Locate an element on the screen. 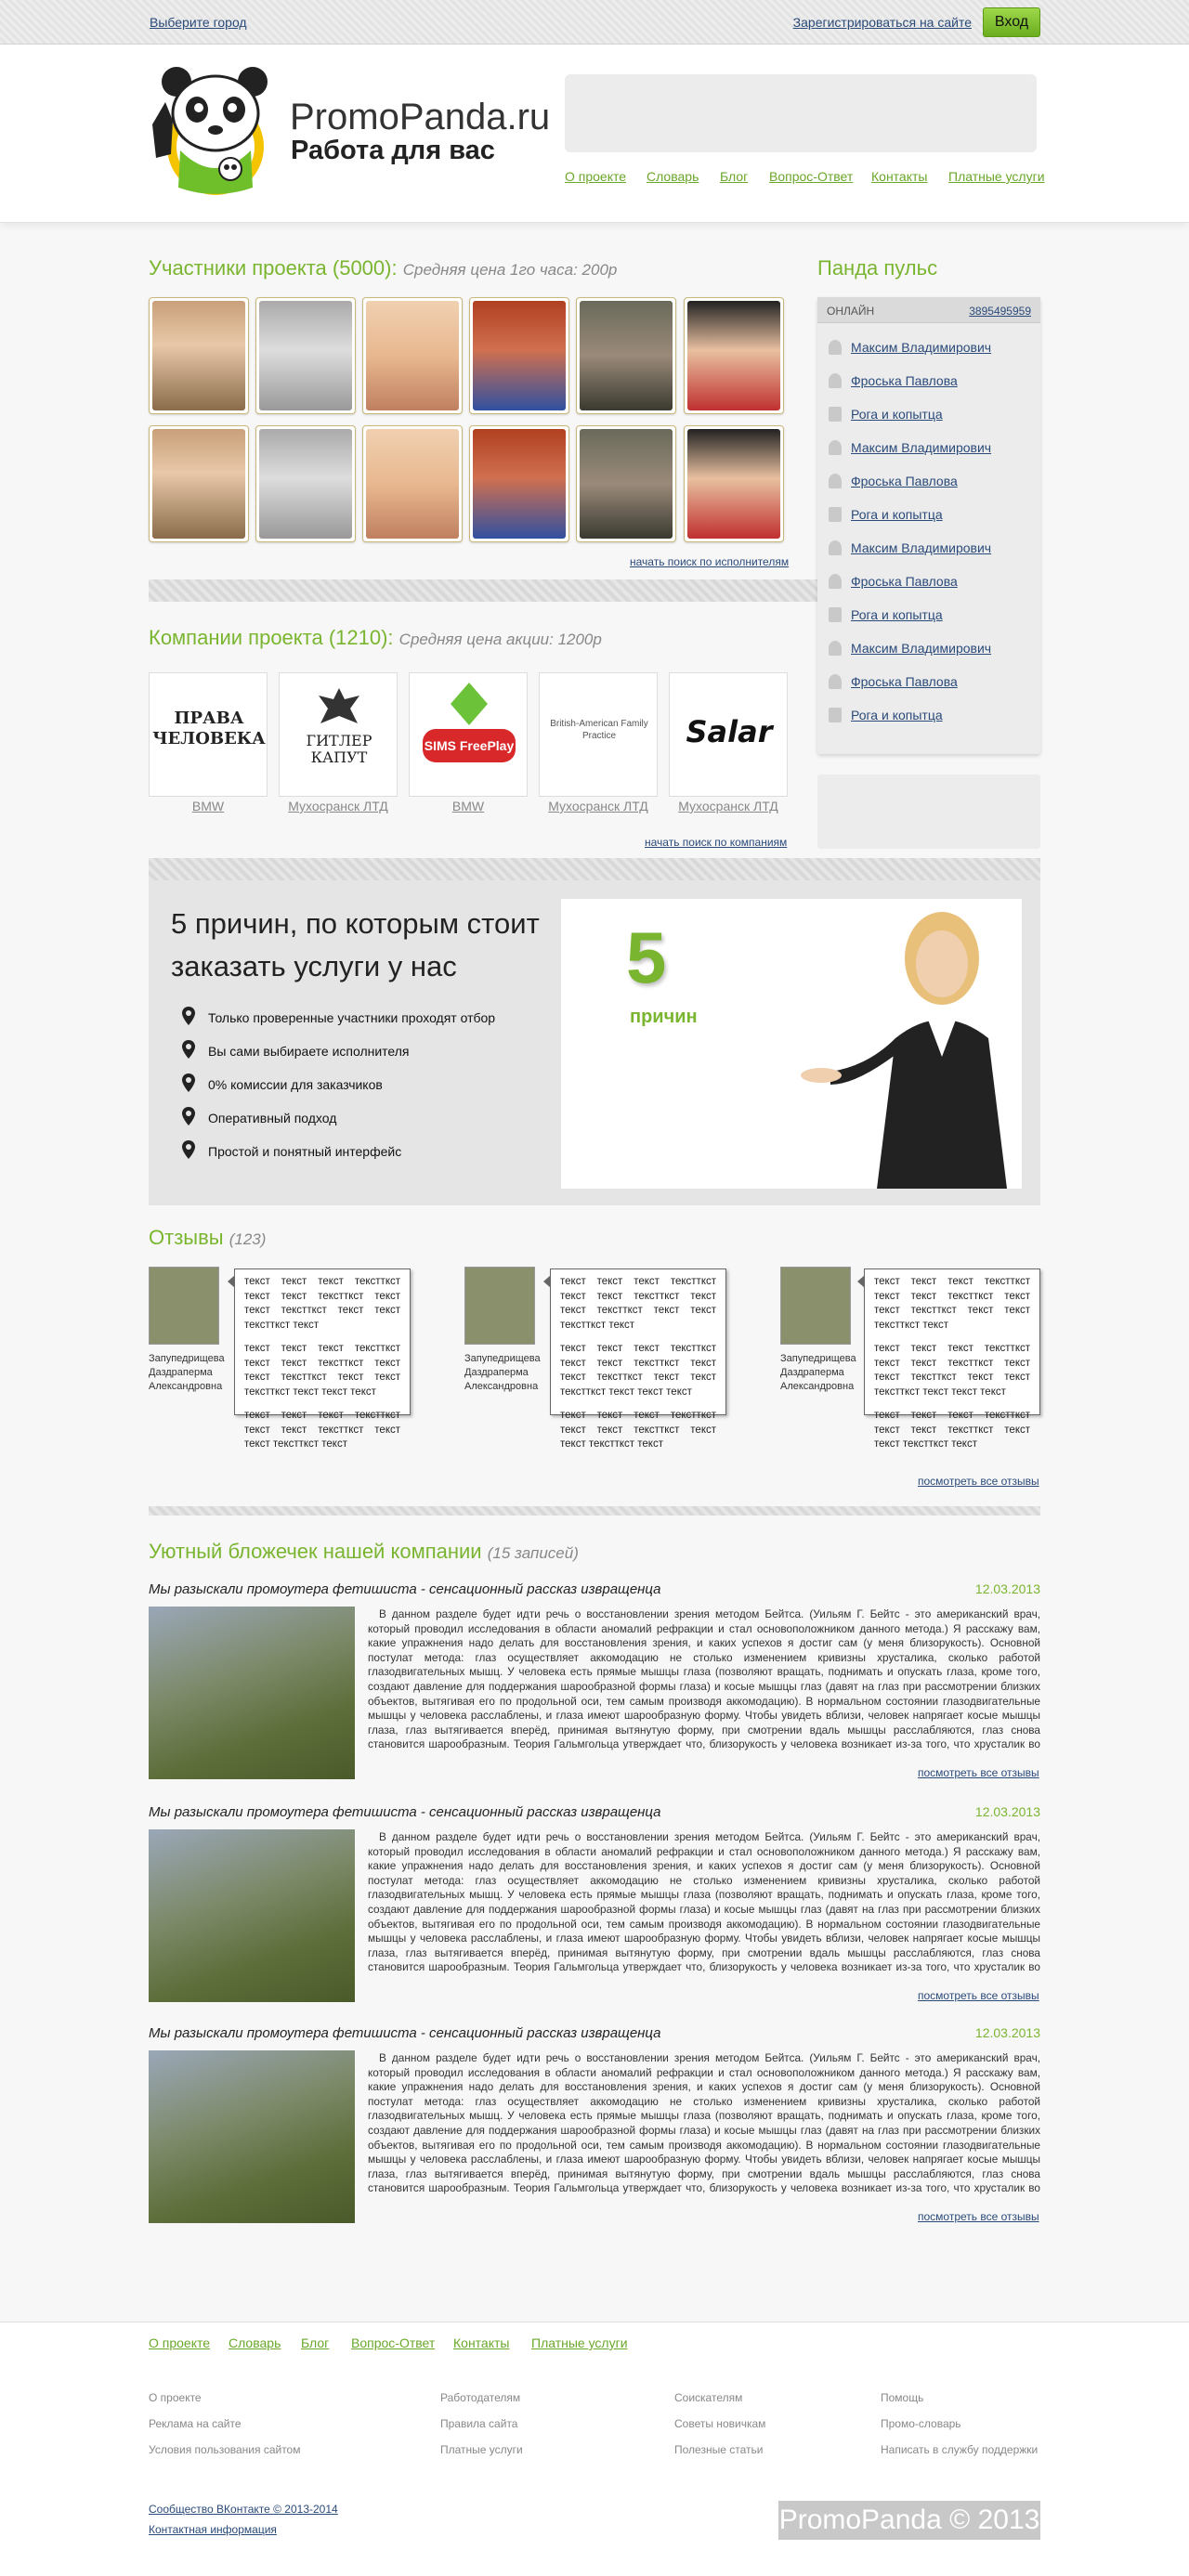 Image resolution: width=1189 pixels, height=2576 pixels. vk-community-link: Сообщество ВКонтакте © 2013-2014 is located at coordinates (244, 2509).